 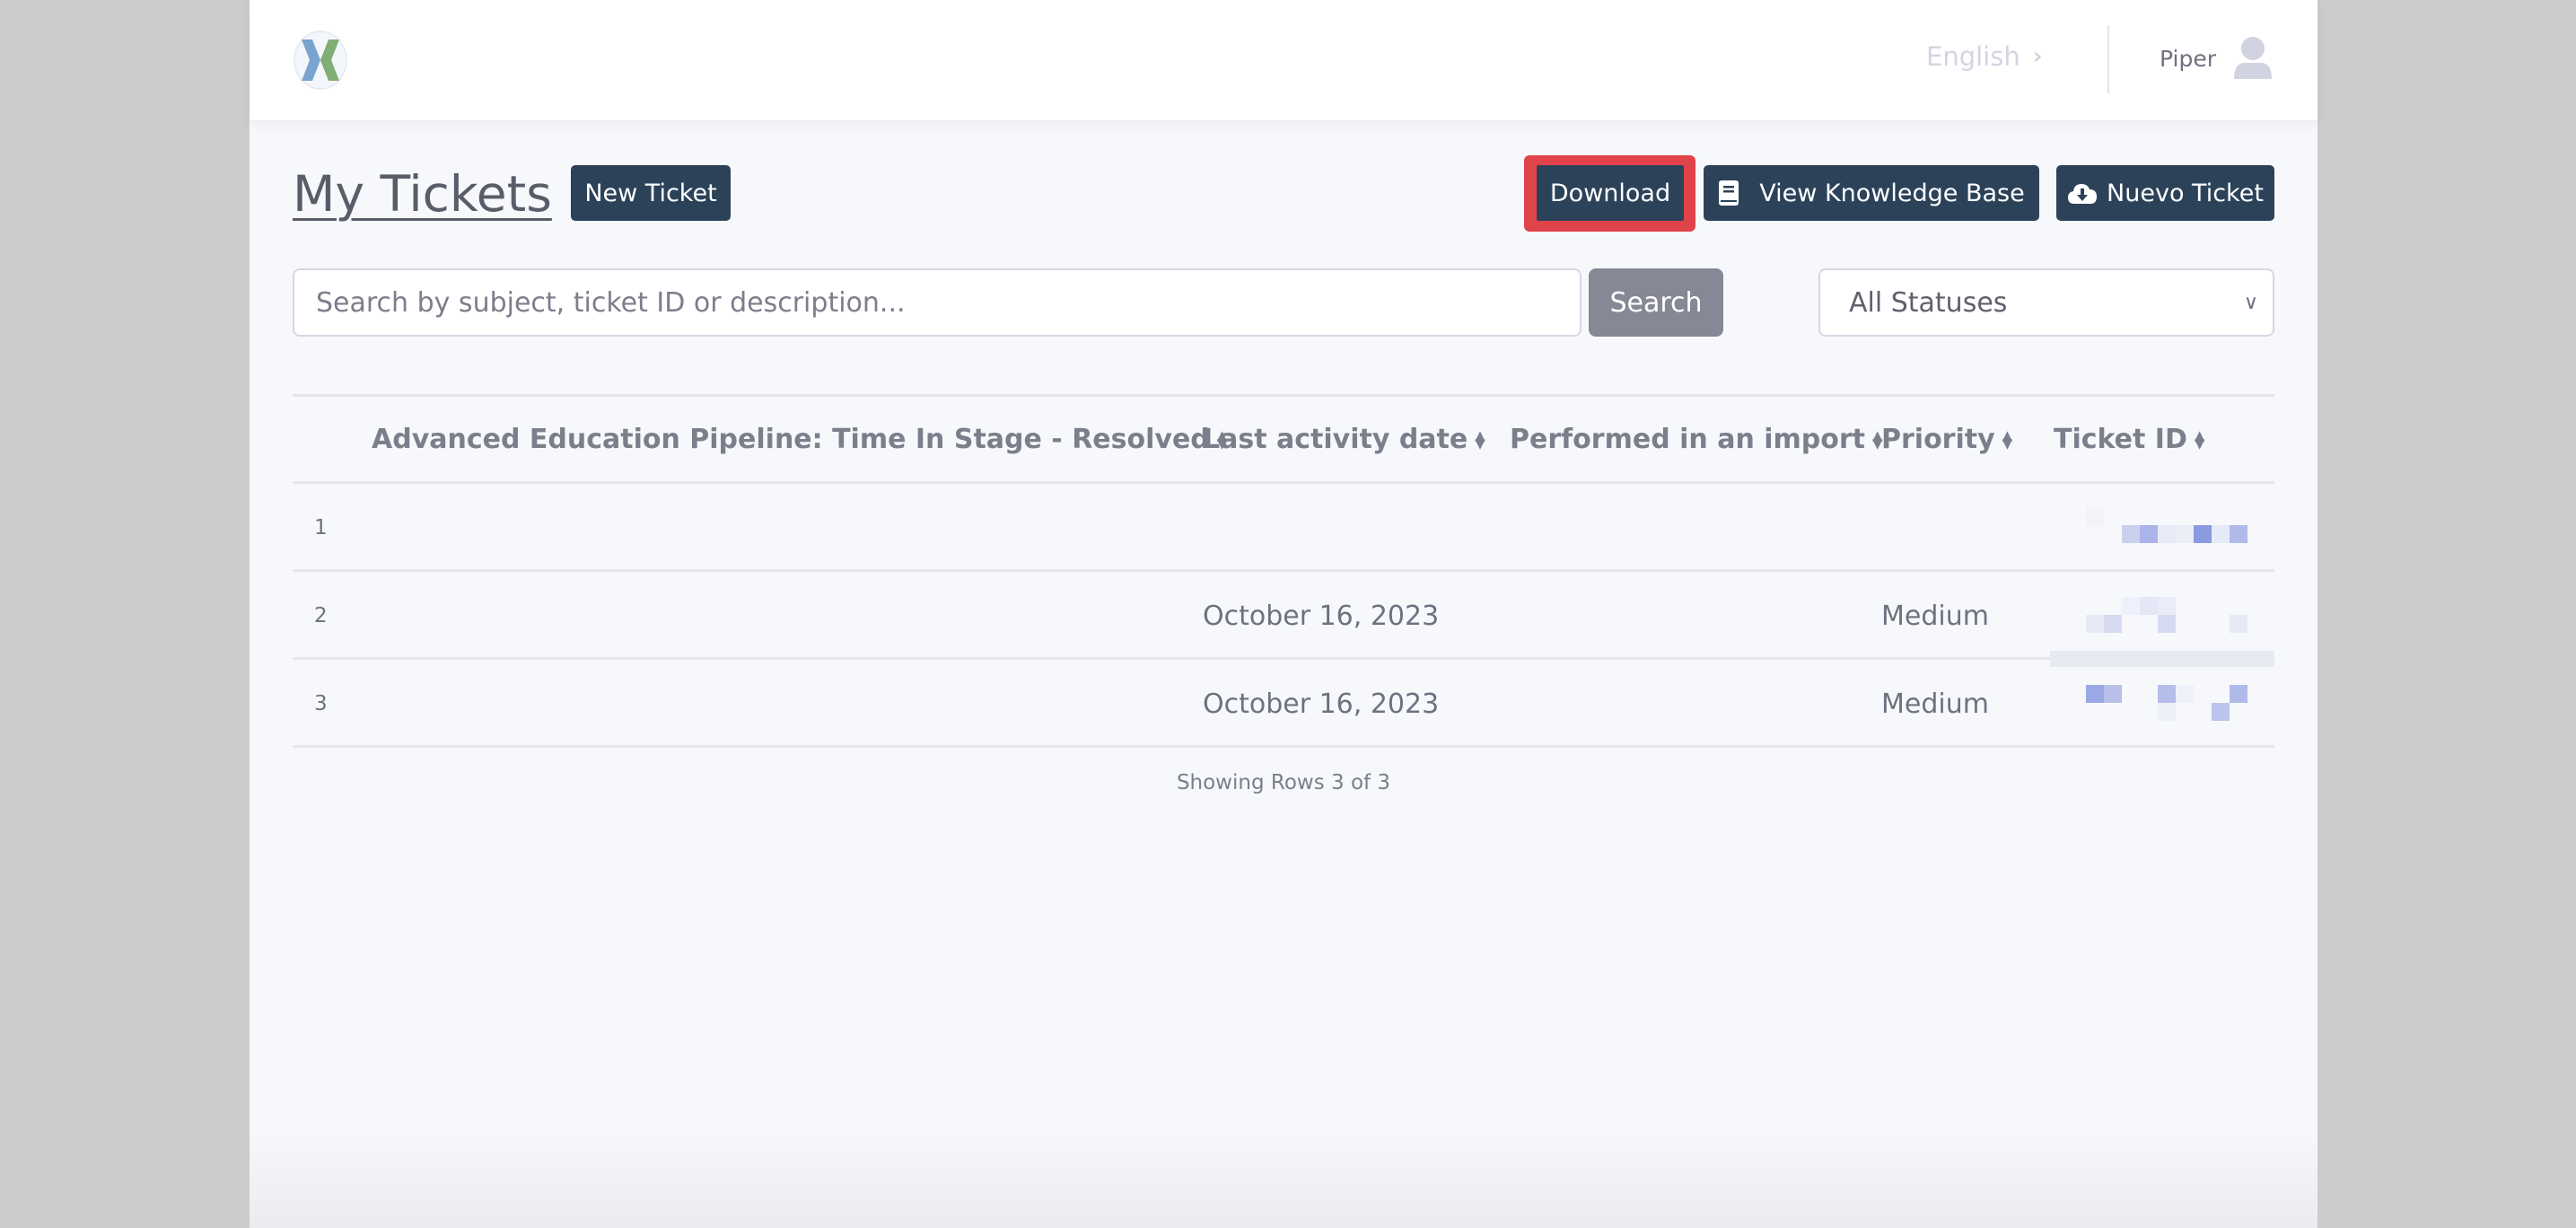 I want to click on search-button: Search, so click(x=1656, y=302).